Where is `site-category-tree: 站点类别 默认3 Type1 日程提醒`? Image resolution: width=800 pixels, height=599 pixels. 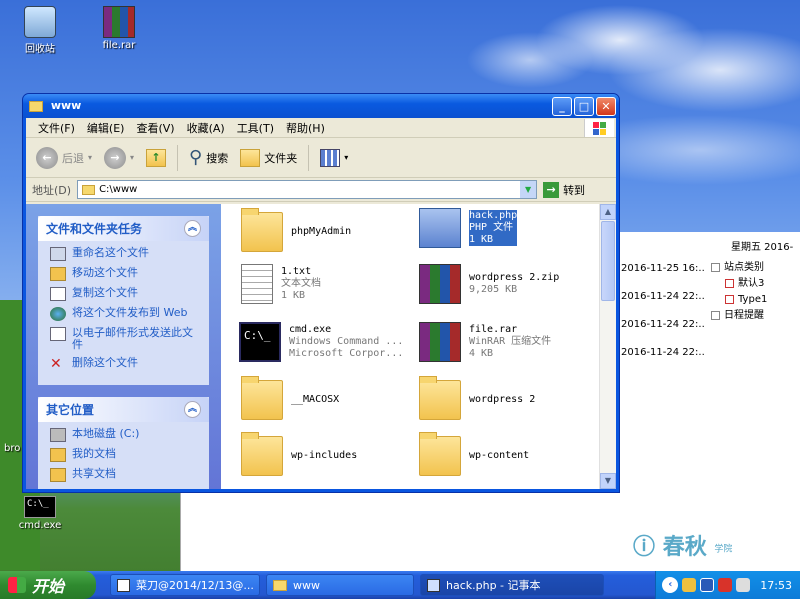 site-category-tree: 站点类别 默认3 Type1 日程提醒 is located at coordinates (755, 292).